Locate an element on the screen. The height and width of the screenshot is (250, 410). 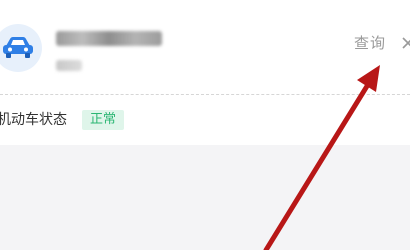
status-badge: 正常 is located at coordinates (103, 120).